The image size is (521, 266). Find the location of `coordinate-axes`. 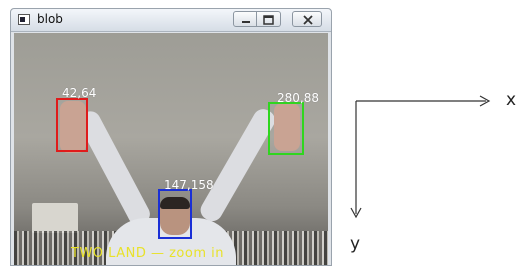

coordinate-axes is located at coordinates (420, 157).